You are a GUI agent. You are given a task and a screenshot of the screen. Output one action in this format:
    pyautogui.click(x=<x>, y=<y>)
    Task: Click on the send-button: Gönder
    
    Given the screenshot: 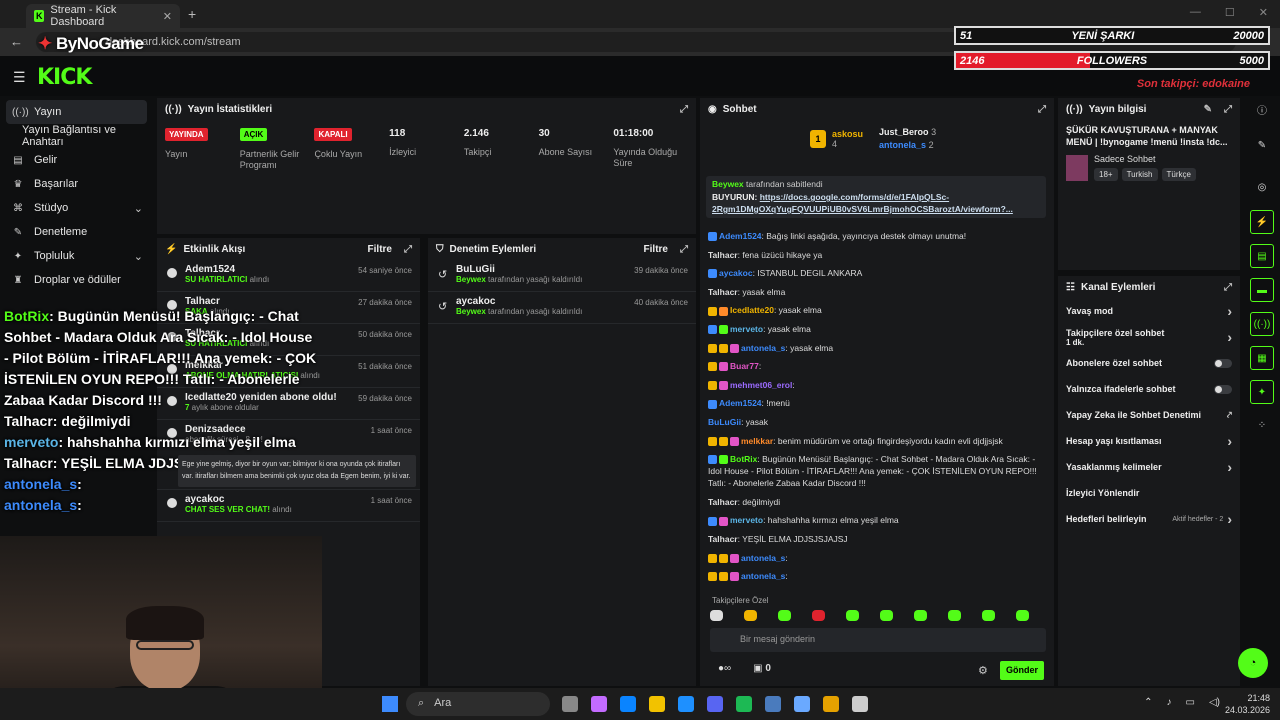 What is the action you would take?
    pyautogui.click(x=1022, y=670)
    